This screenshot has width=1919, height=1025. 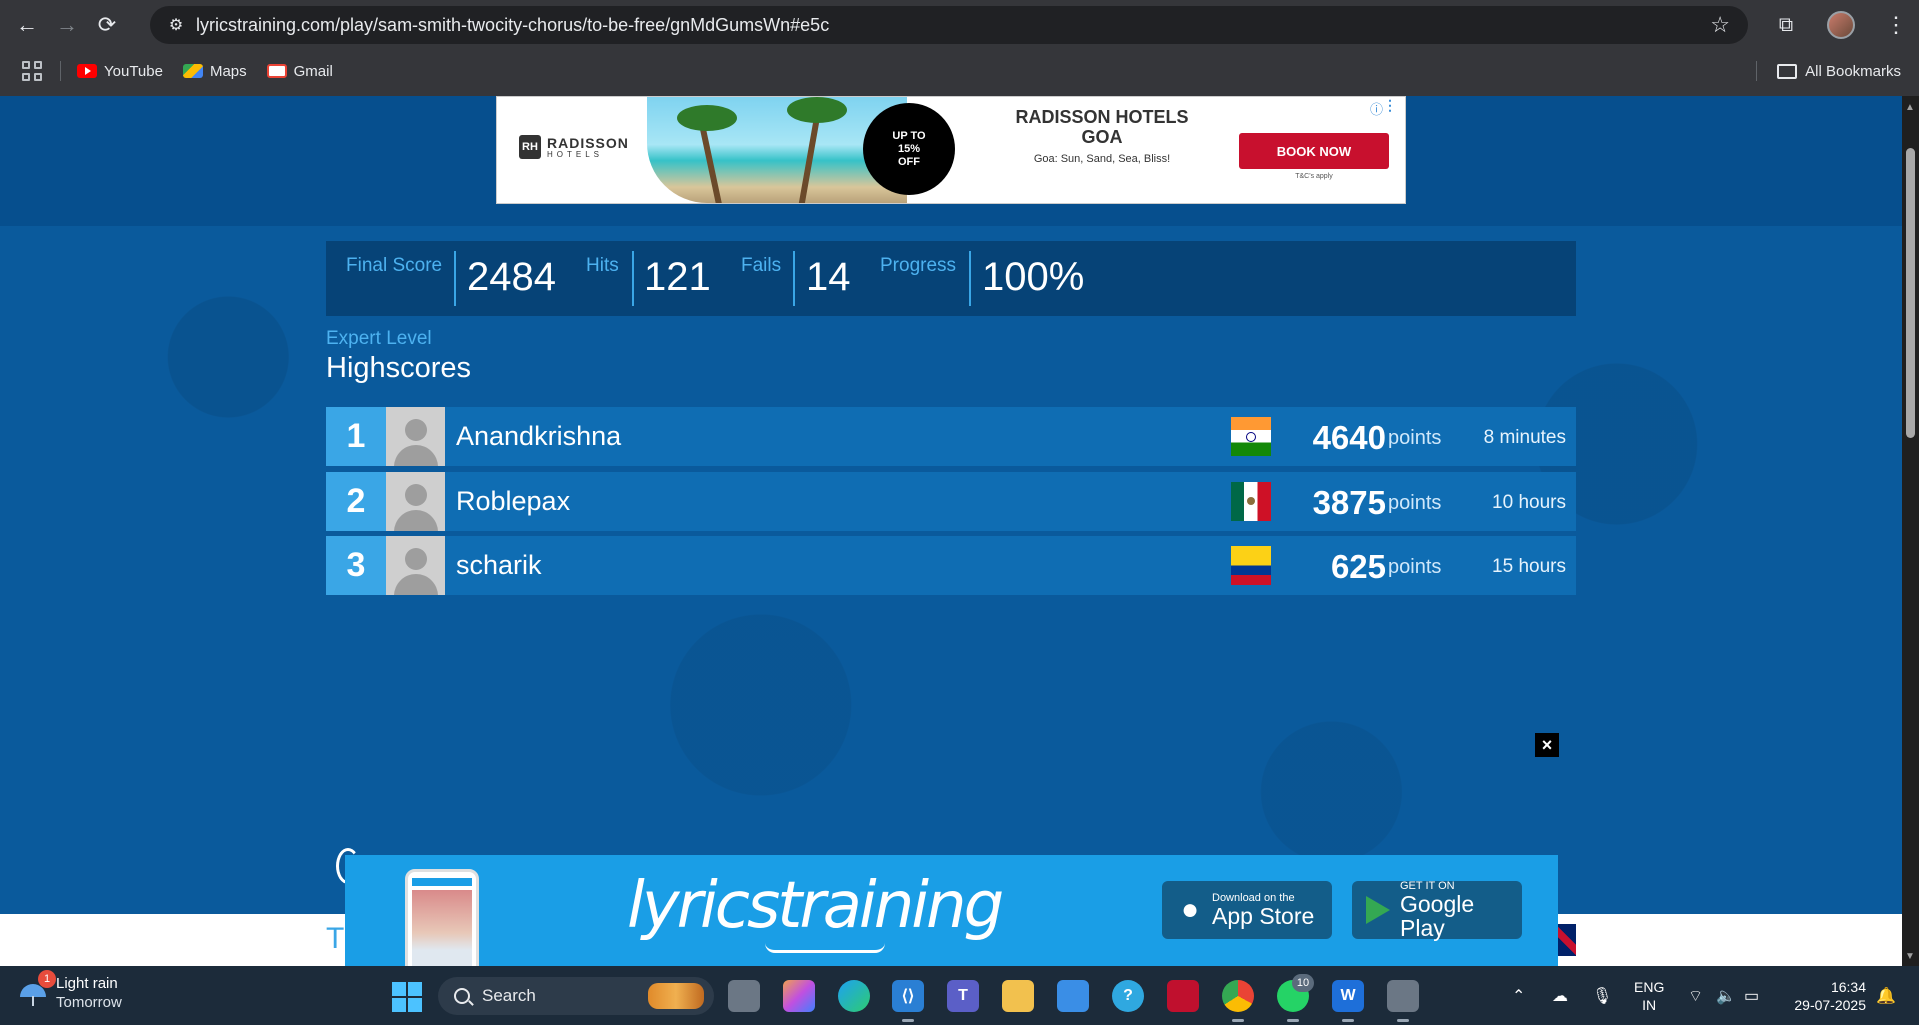 I want to click on google-play-icon, so click(x=1378, y=910).